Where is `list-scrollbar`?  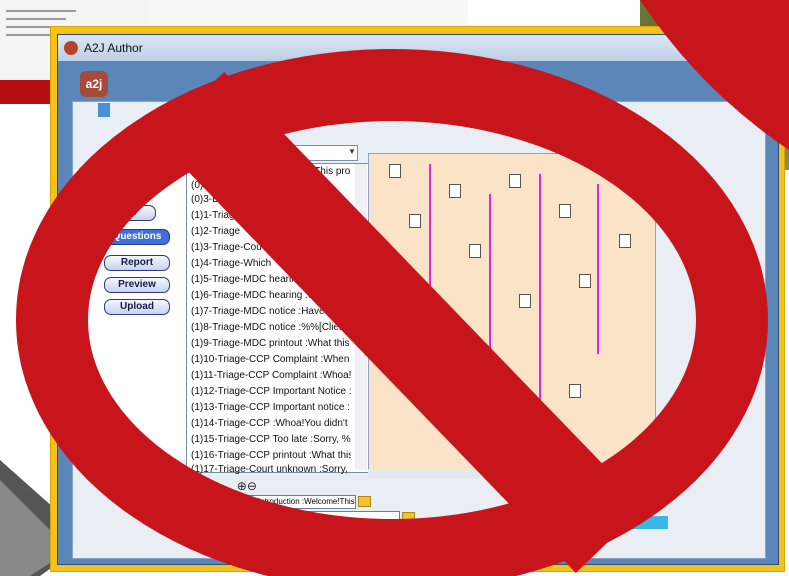 list-scrollbar is located at coordinates (361, 317).